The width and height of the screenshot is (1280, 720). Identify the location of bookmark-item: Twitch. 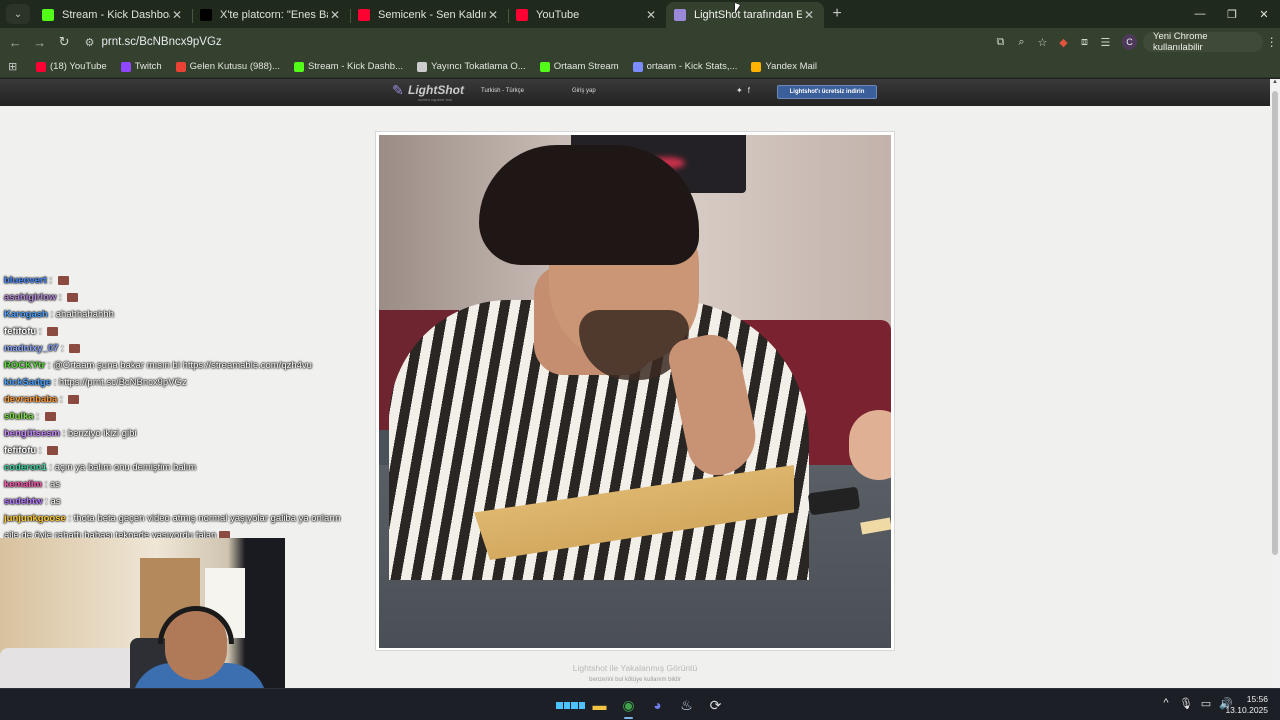
(141, 66).